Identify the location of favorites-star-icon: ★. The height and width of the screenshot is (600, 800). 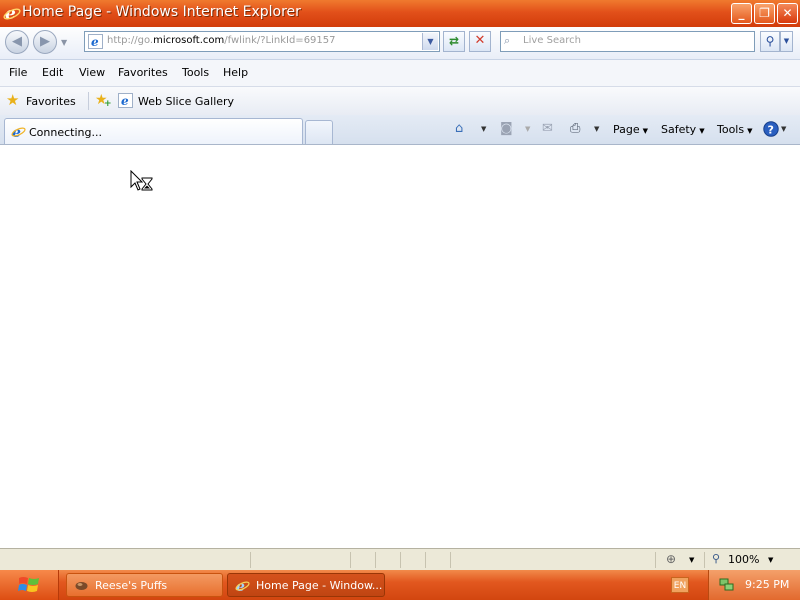
(12, 100).